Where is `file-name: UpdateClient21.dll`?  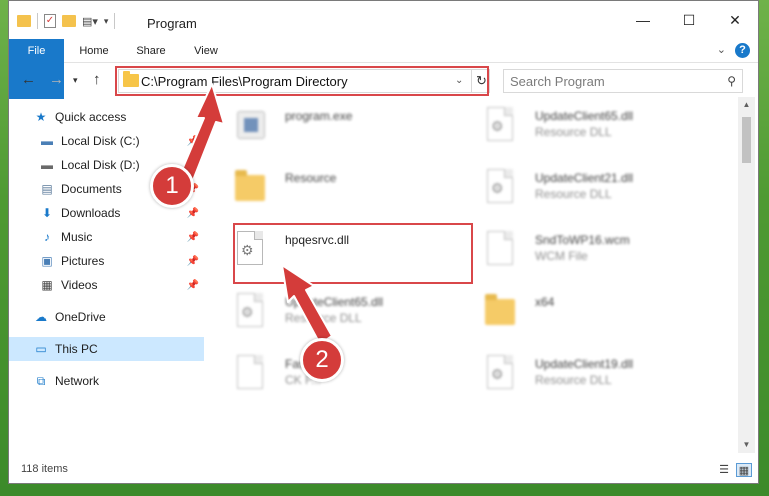 file-name: UpdateClient21.dll is located at coordinates (584, 178).